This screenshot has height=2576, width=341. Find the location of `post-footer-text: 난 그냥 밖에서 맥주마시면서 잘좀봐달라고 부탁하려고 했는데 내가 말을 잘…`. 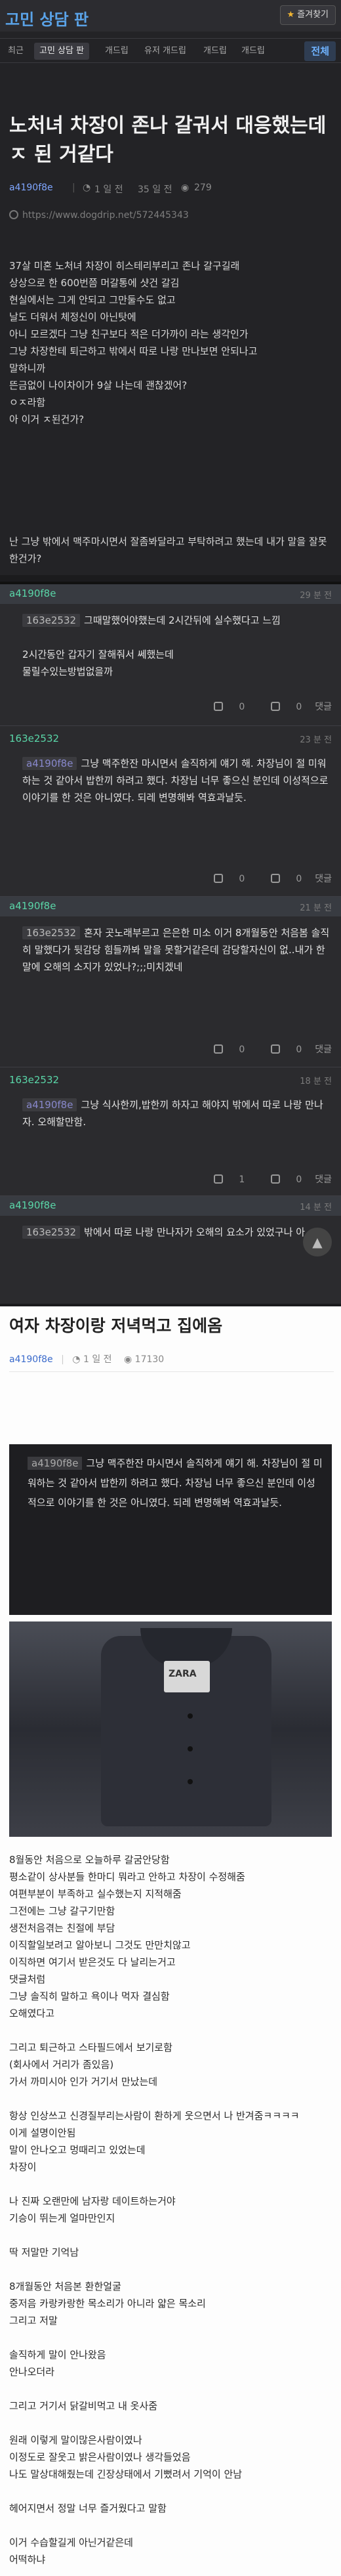

post-footer-text: 난 그냥 밖에서 맥주마시면서 잘좀봐달라고 부탁하려고 했는데 내가 말을 잘… is located at coordinates (168, 550).